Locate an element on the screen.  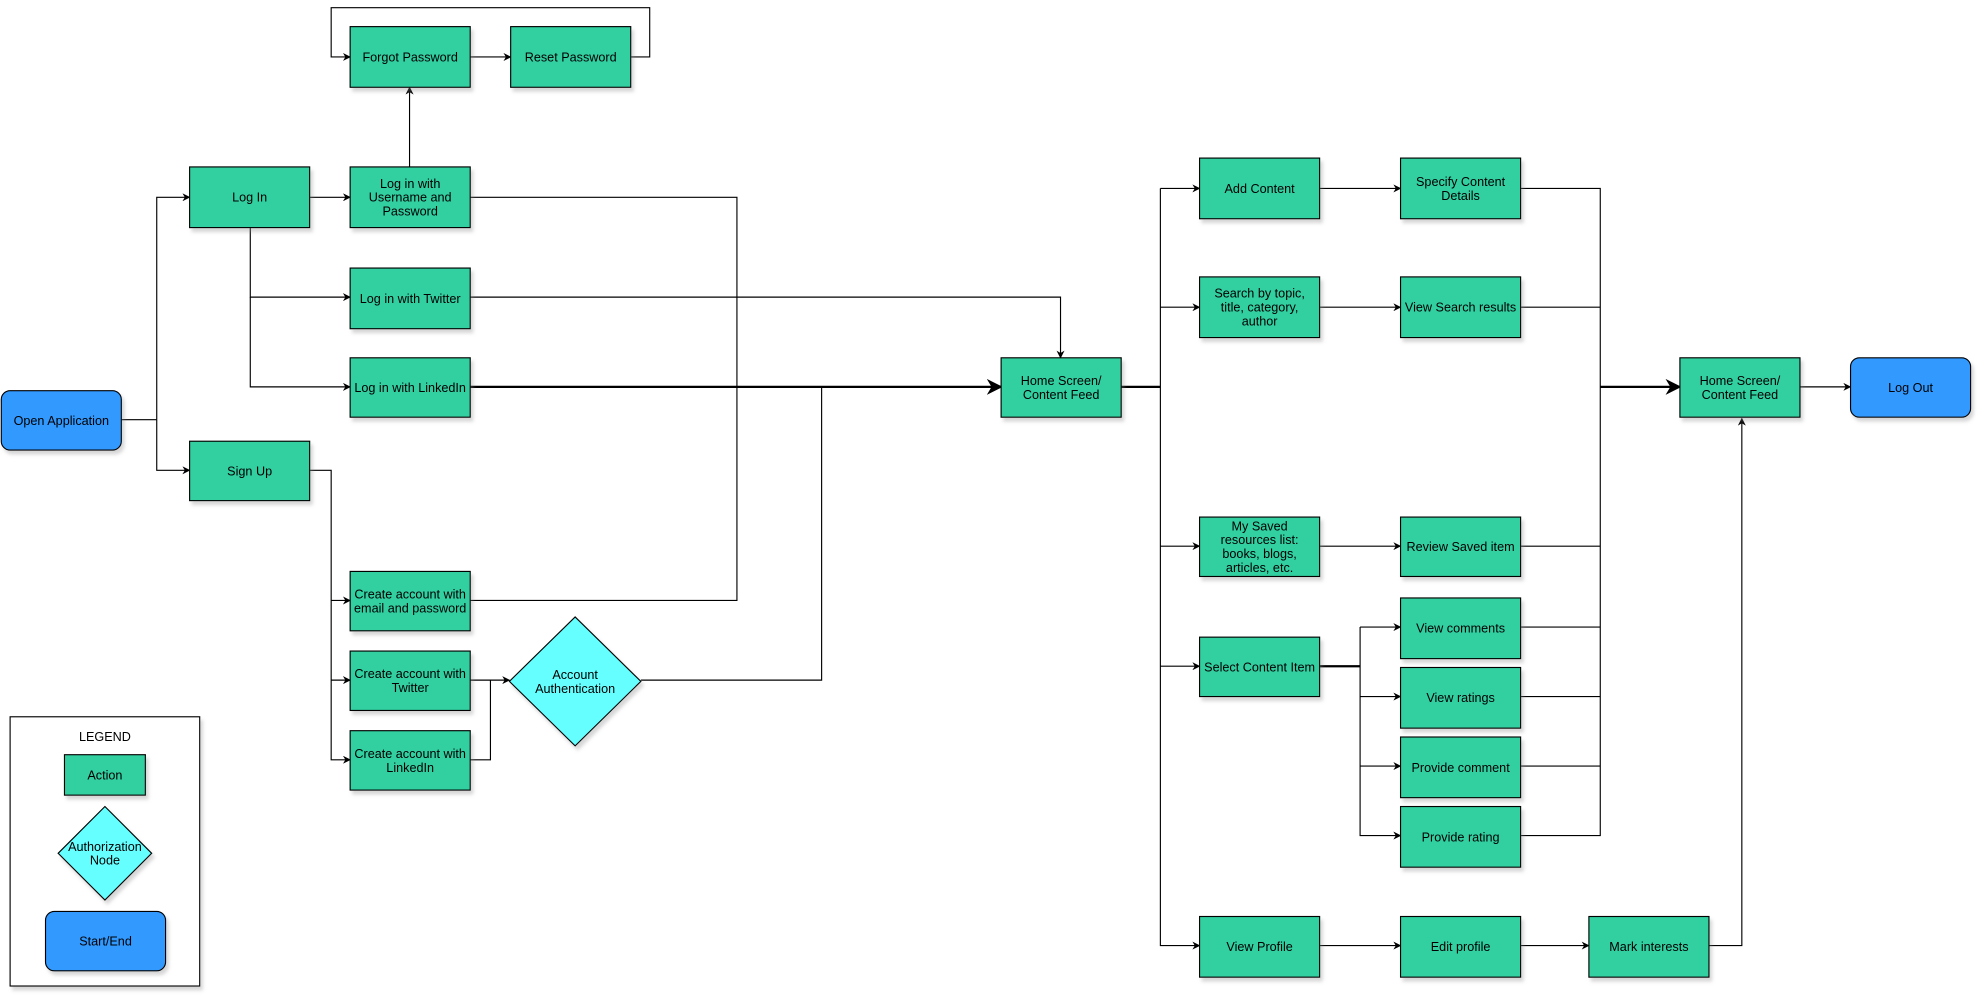
label-line: Action is located at coordinates (104, 775).